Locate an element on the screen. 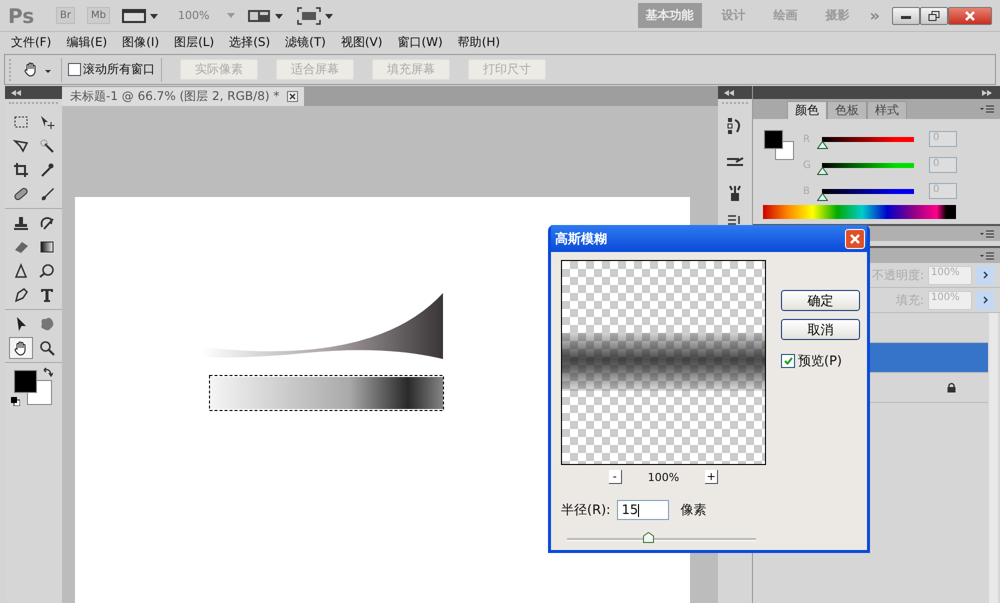 The width and height of the screenshot is (1000, 603). preview-zoom-level: 100% is located at coordinates (664, 477).